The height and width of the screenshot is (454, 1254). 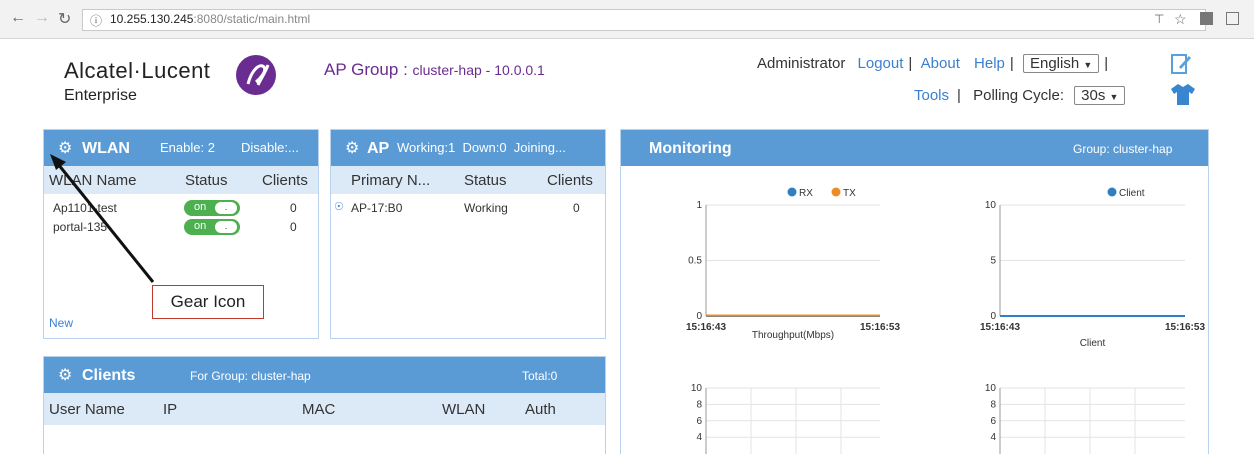 What do you see at coordinates (793, 335) in the screenshot?
I see `x-axis-label: Throughput(Mbps)` at bounding box center [793, 335].